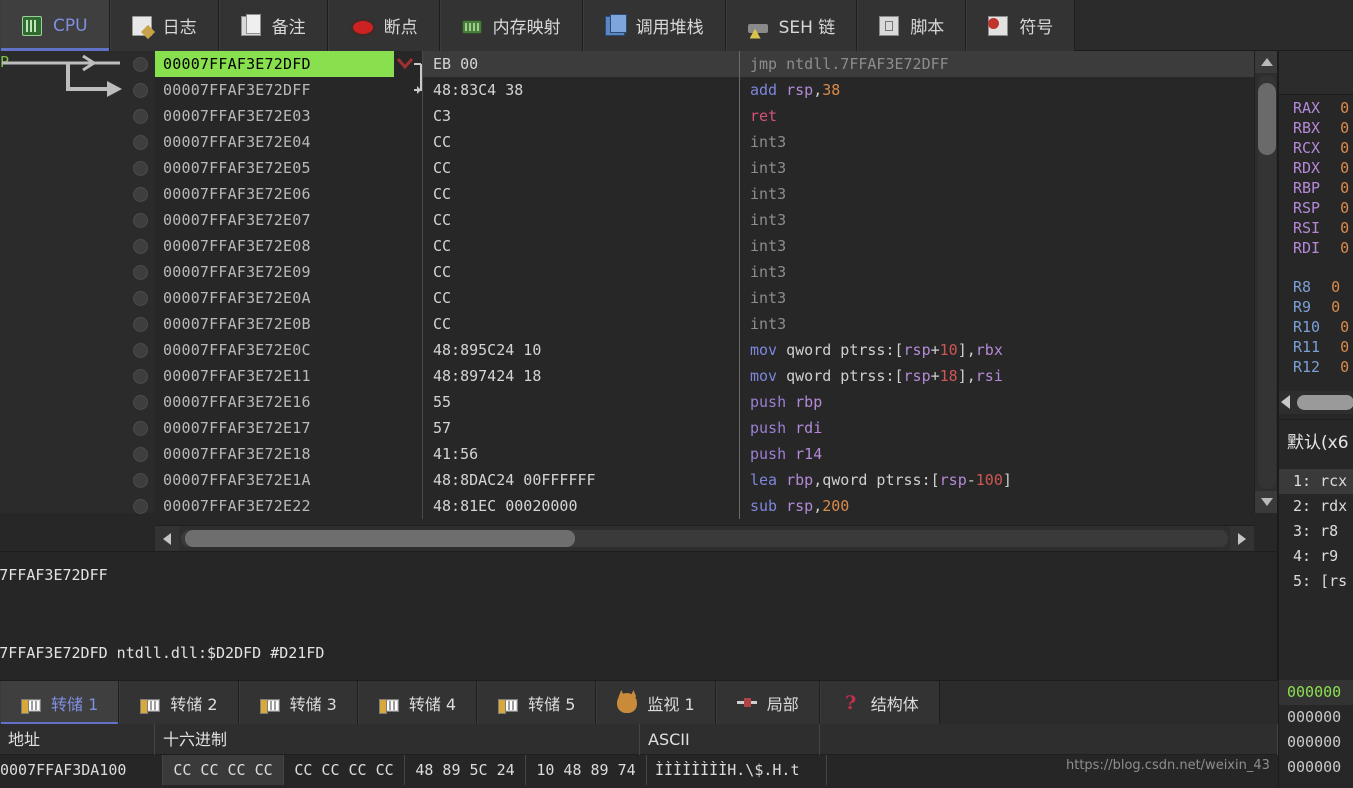  I want to click on dump-address-cell: 0007FFAF3DA100, so click(81, 770).